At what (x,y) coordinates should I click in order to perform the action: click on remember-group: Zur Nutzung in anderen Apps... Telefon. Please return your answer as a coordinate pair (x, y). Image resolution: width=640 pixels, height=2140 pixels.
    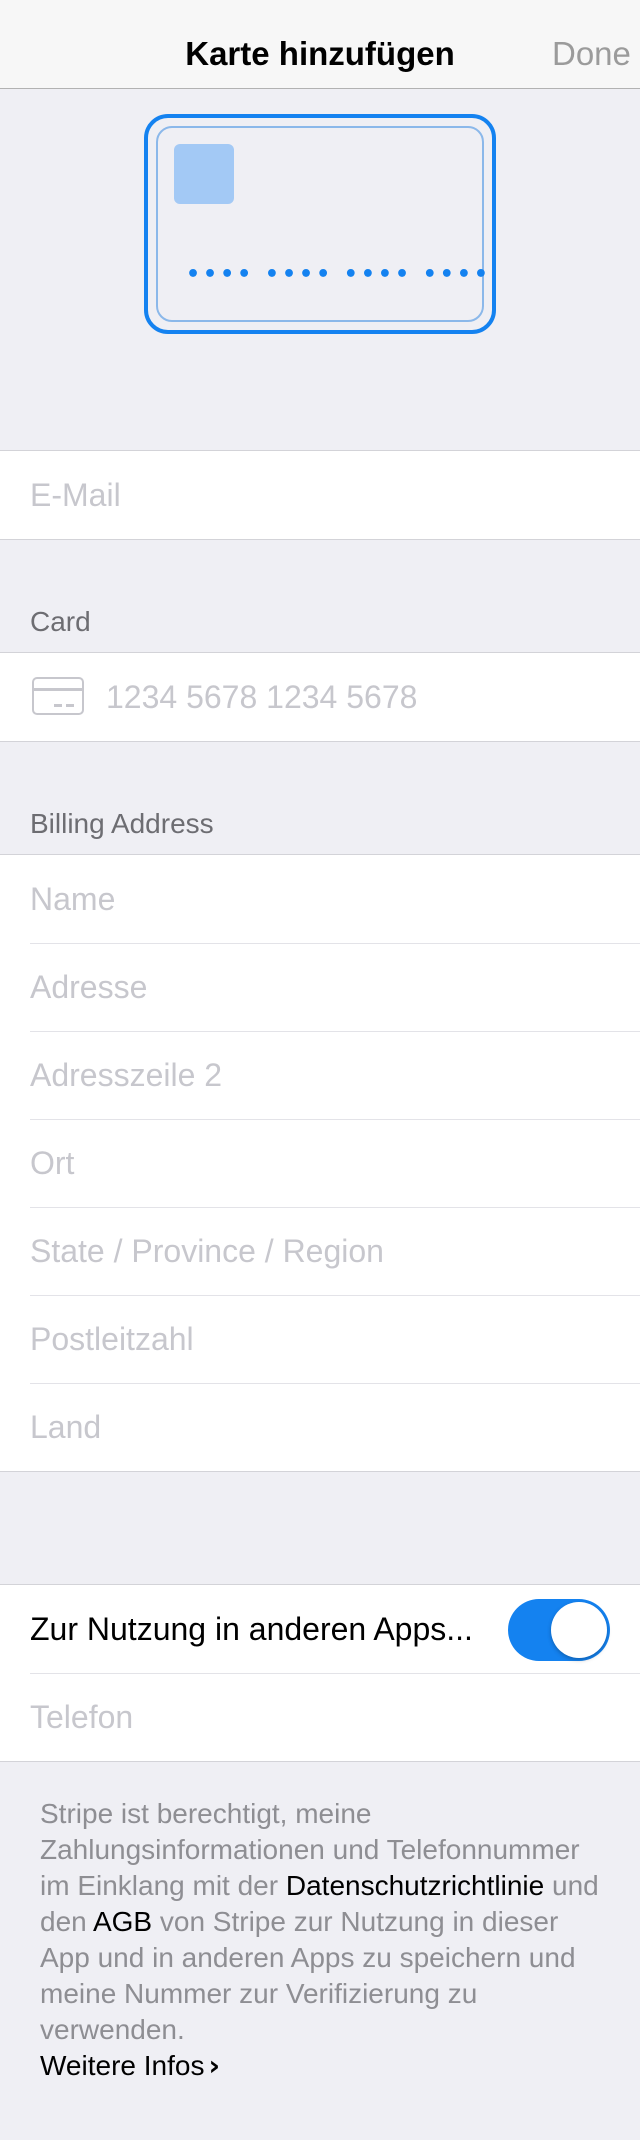
    Looking at the image, I should click on (320, 1673).